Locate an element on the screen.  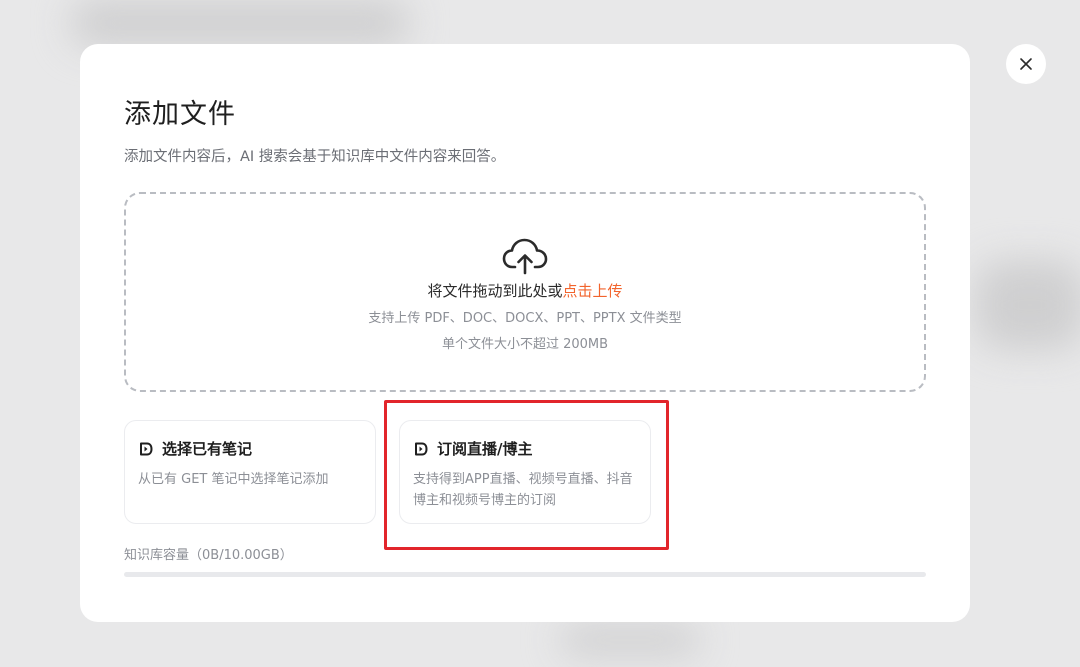
size-limit: 单个文件大小不超过 200MB is located at coordinates (525, 344).